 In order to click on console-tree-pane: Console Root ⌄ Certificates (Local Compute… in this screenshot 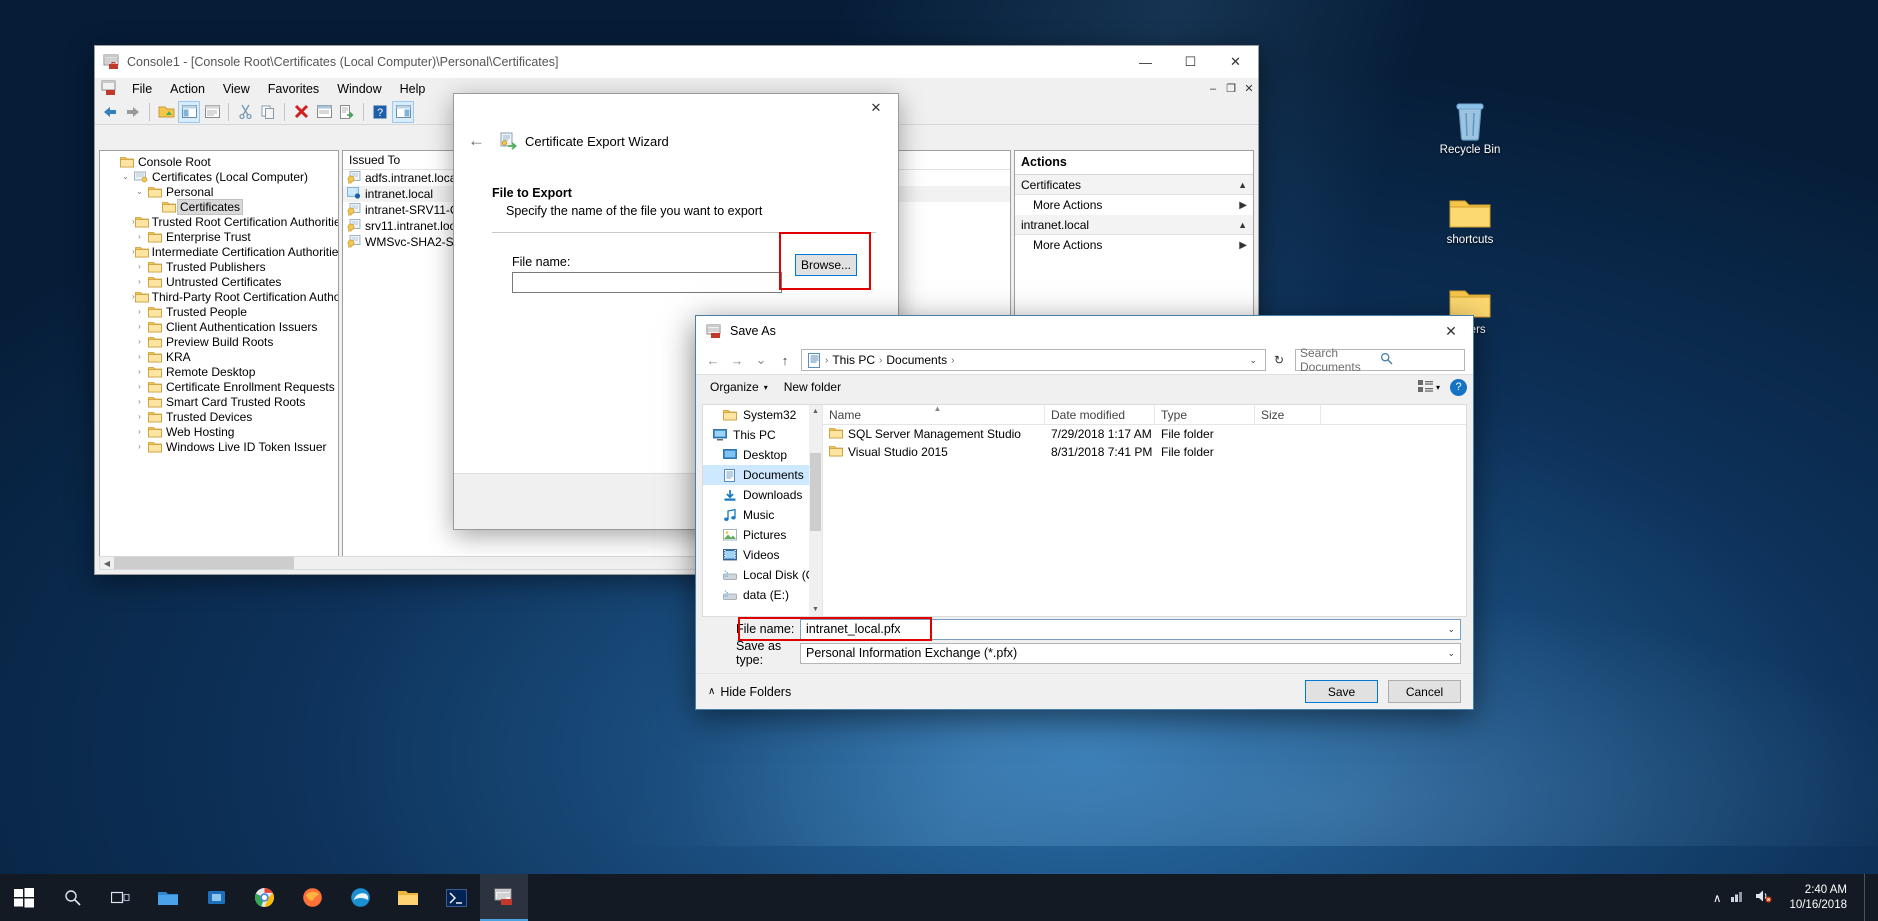, I will do `click(219, 360)`.